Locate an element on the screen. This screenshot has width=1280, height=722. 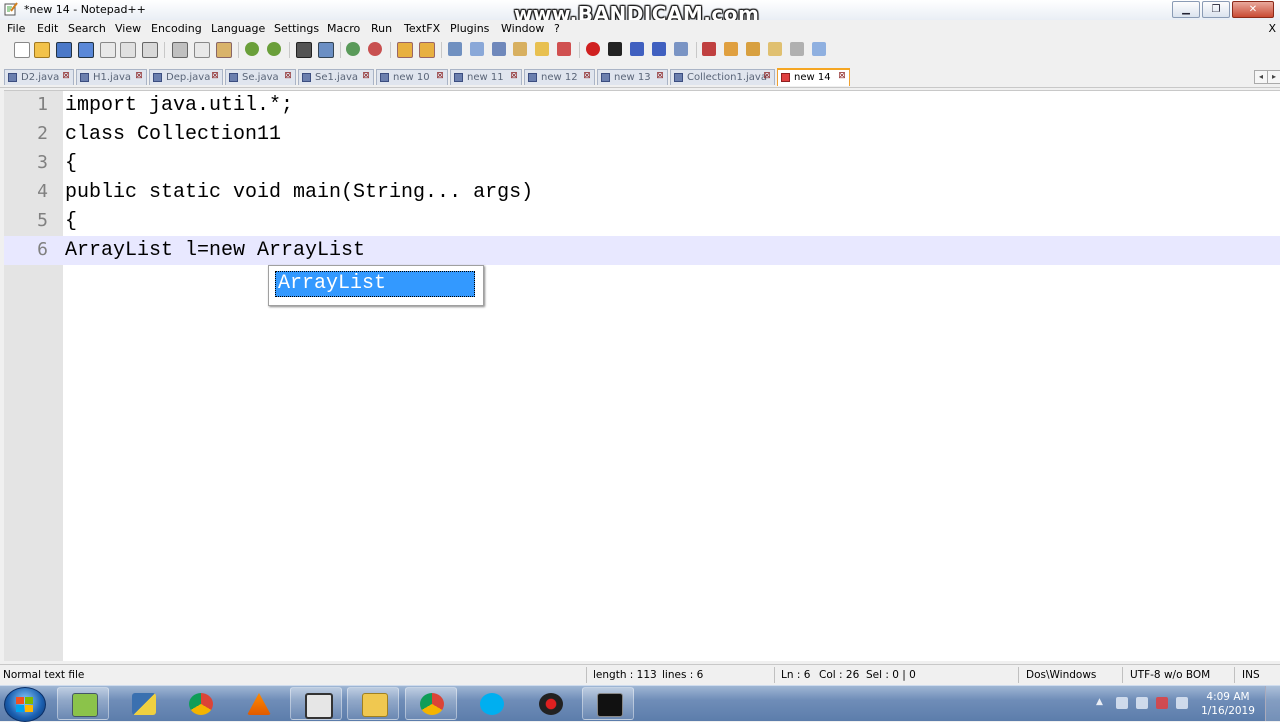
taskbar-bandicam is located at coordinates (550, 703).